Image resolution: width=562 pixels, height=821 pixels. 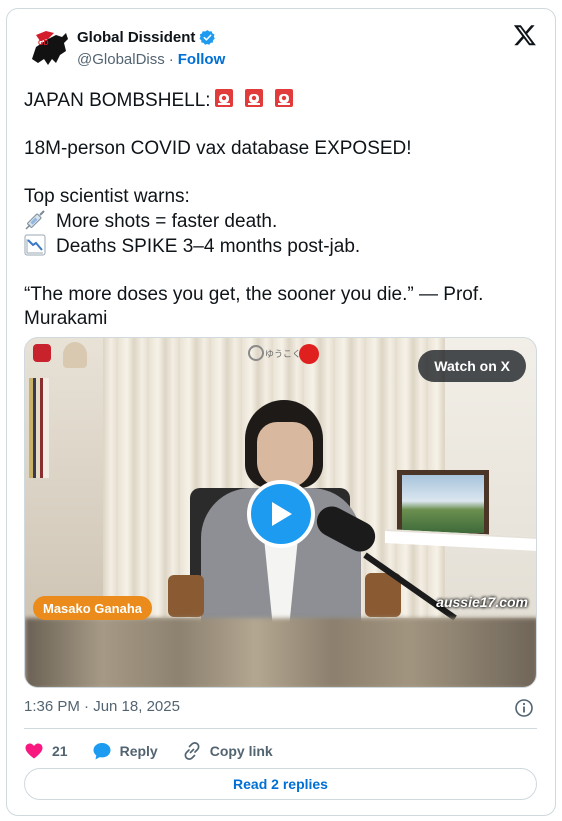 What do you see at coordinates (107, 196) in the screenshot?
I see `tweet-line-3: Top scientist warns:` at bounding box center [107, 196].